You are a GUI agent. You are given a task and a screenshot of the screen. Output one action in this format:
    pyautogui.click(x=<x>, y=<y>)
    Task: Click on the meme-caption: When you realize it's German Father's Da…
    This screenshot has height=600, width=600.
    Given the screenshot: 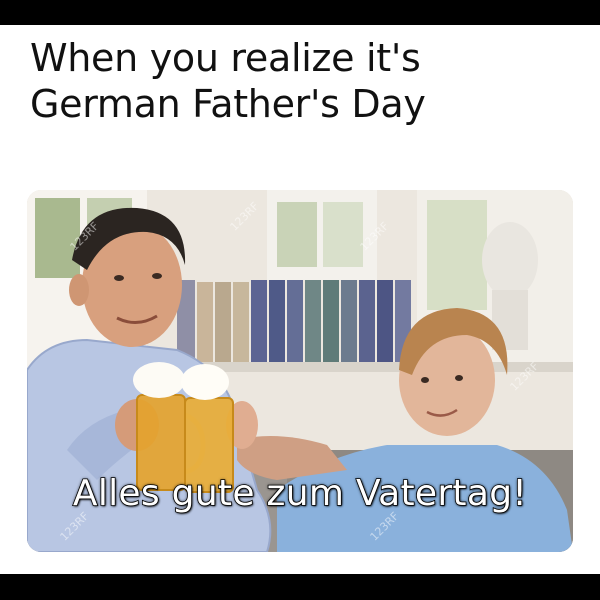 What is the action you would take?
    pyautogui.click(x=305, y=81)
    